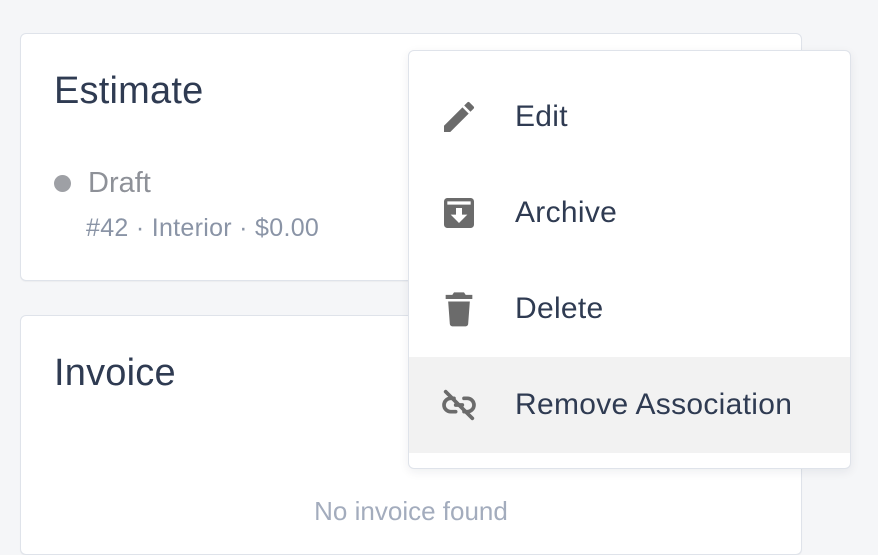 This screenshot has height=555, width=878. I want to click on unlink-icon, so click(459, 405).